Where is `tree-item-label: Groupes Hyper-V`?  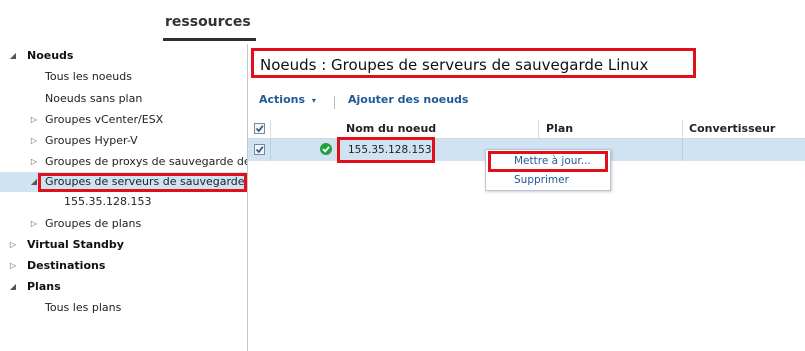
tree-item-label: Groupes Hyper-V is located at coordinates (91, 140).